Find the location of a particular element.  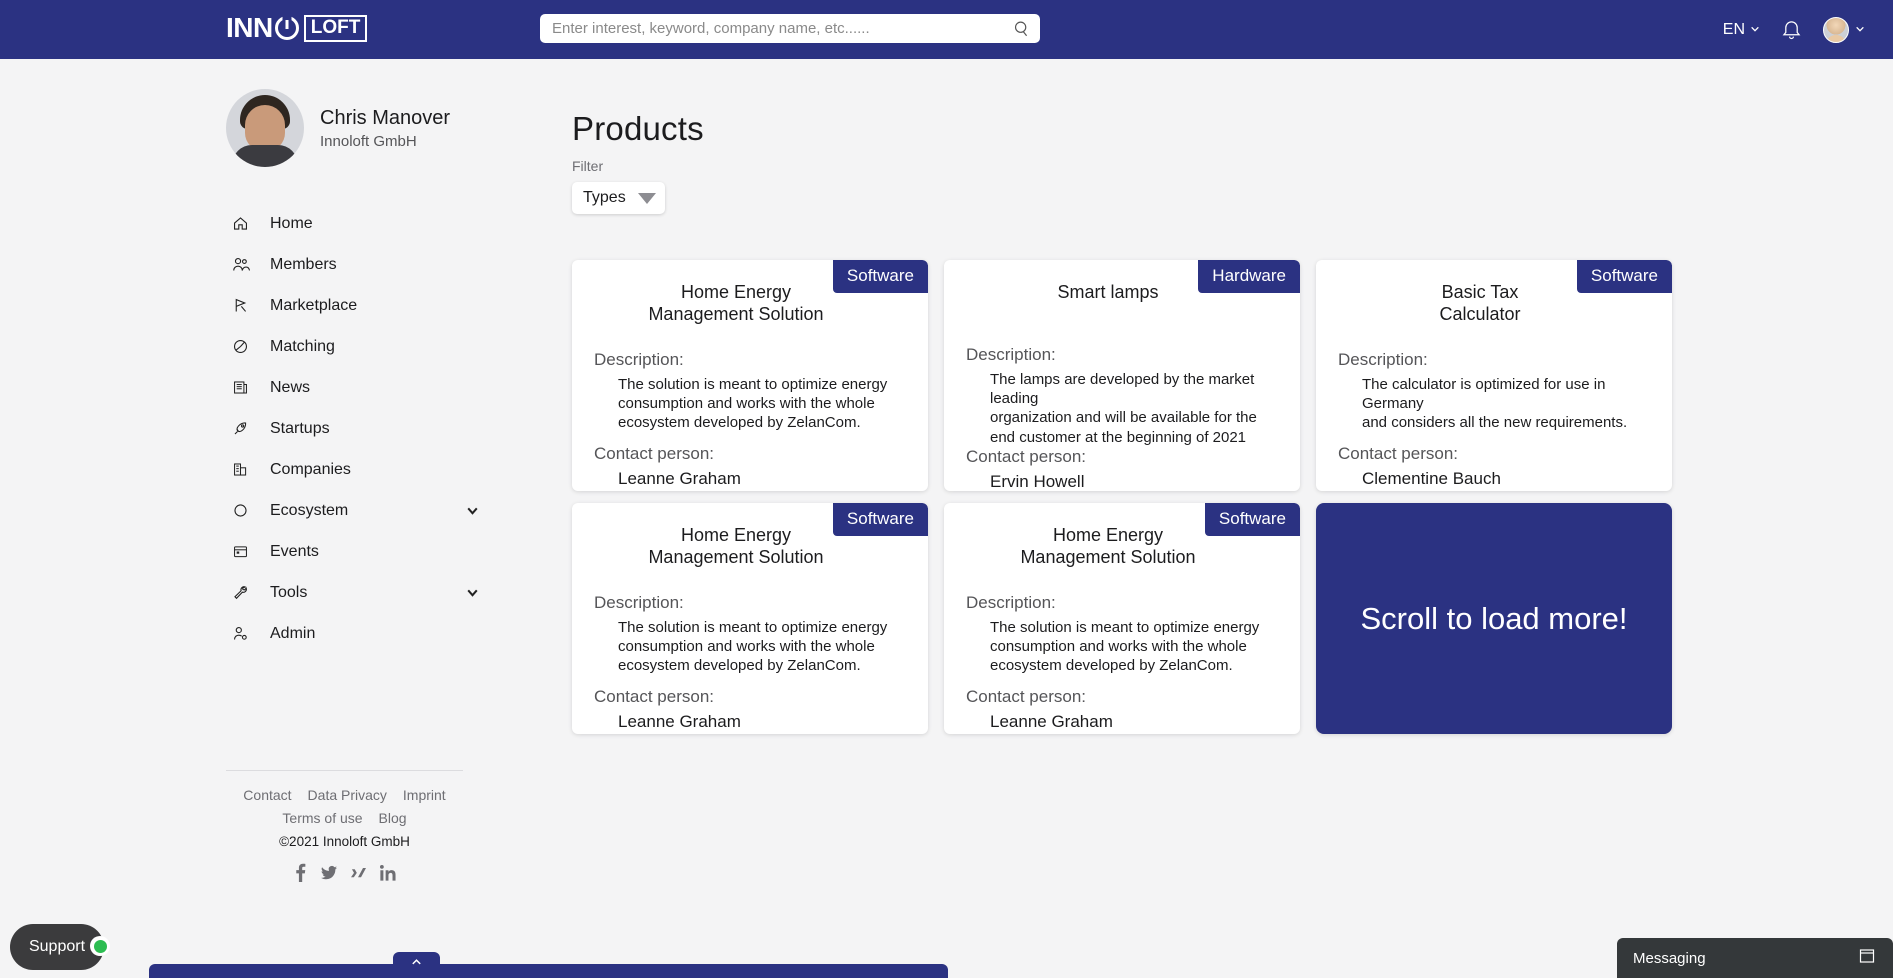

support-button: Support is located at coordinates (60, 947).